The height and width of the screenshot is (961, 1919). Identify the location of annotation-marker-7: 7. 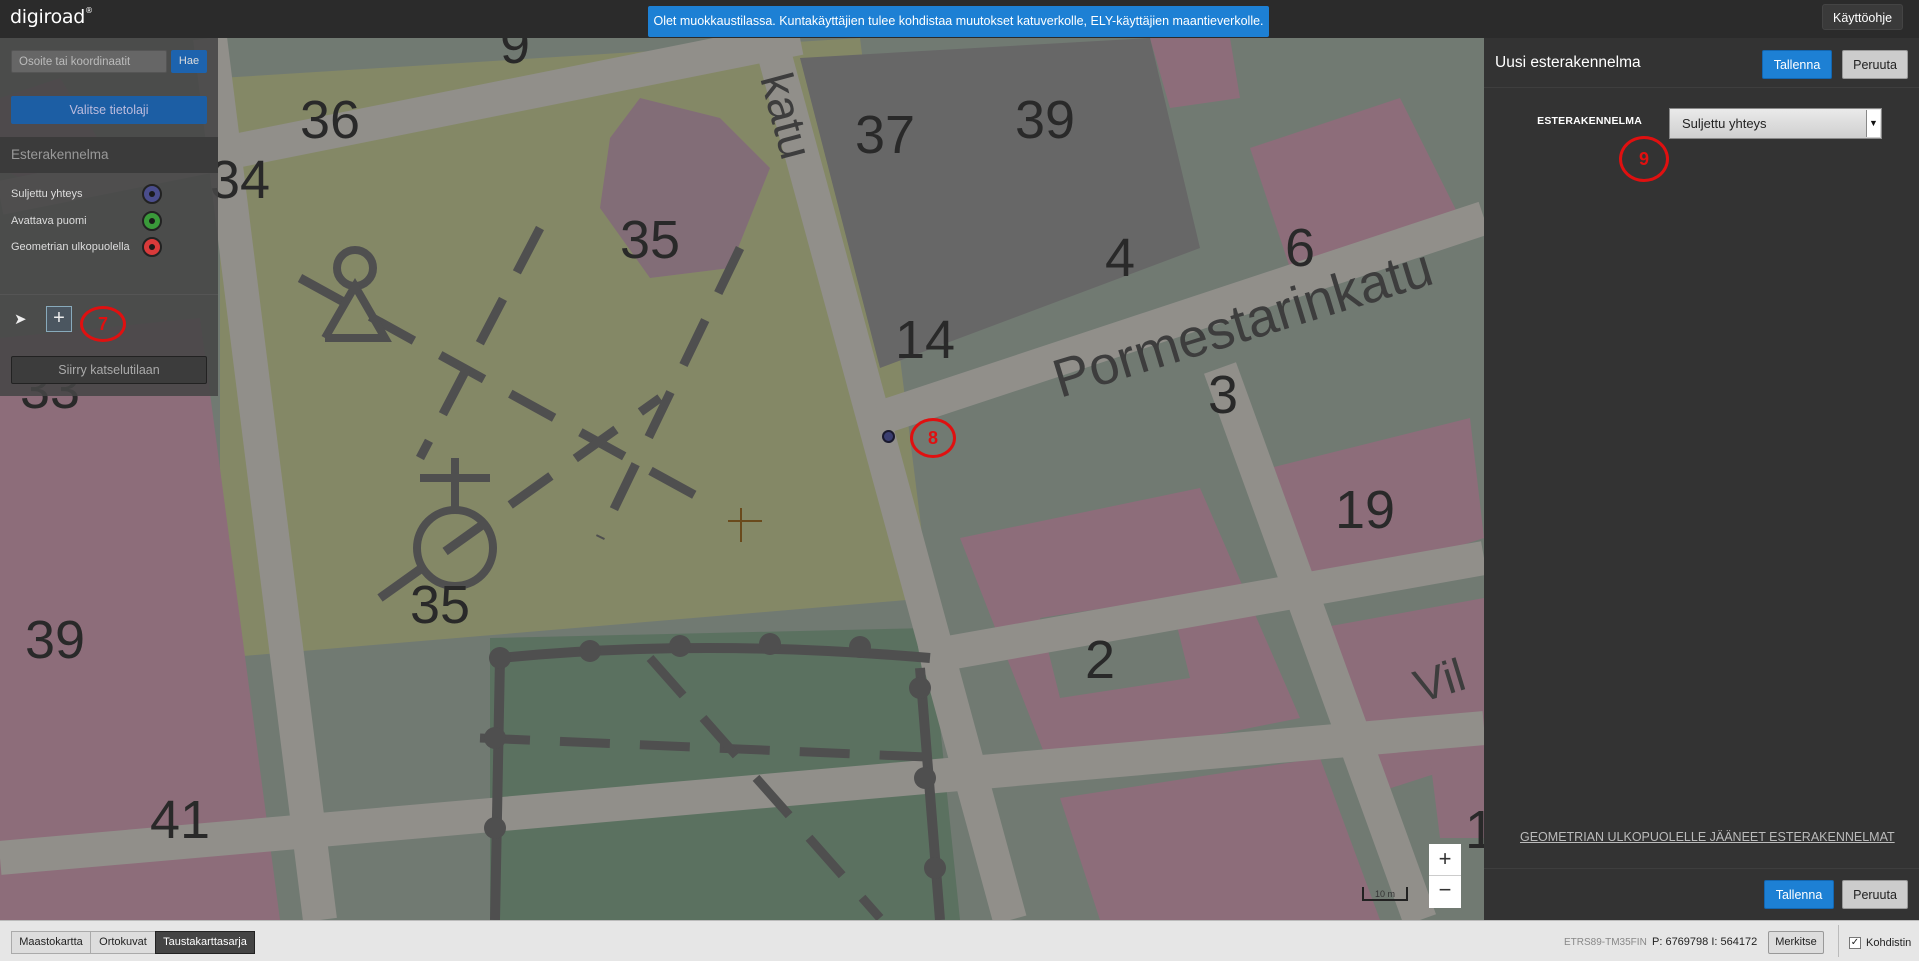
(103, 324).